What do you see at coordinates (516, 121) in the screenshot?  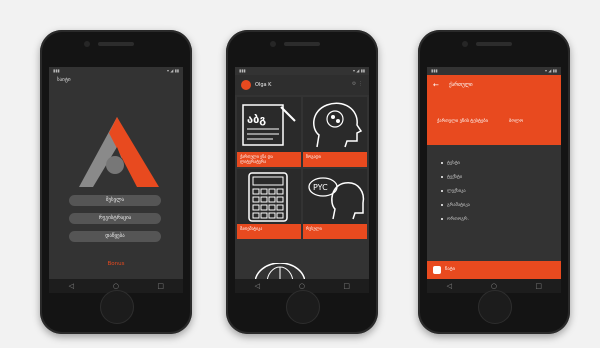 I see `subtitle-right: ბოლო` at bounding box center [516, 121].